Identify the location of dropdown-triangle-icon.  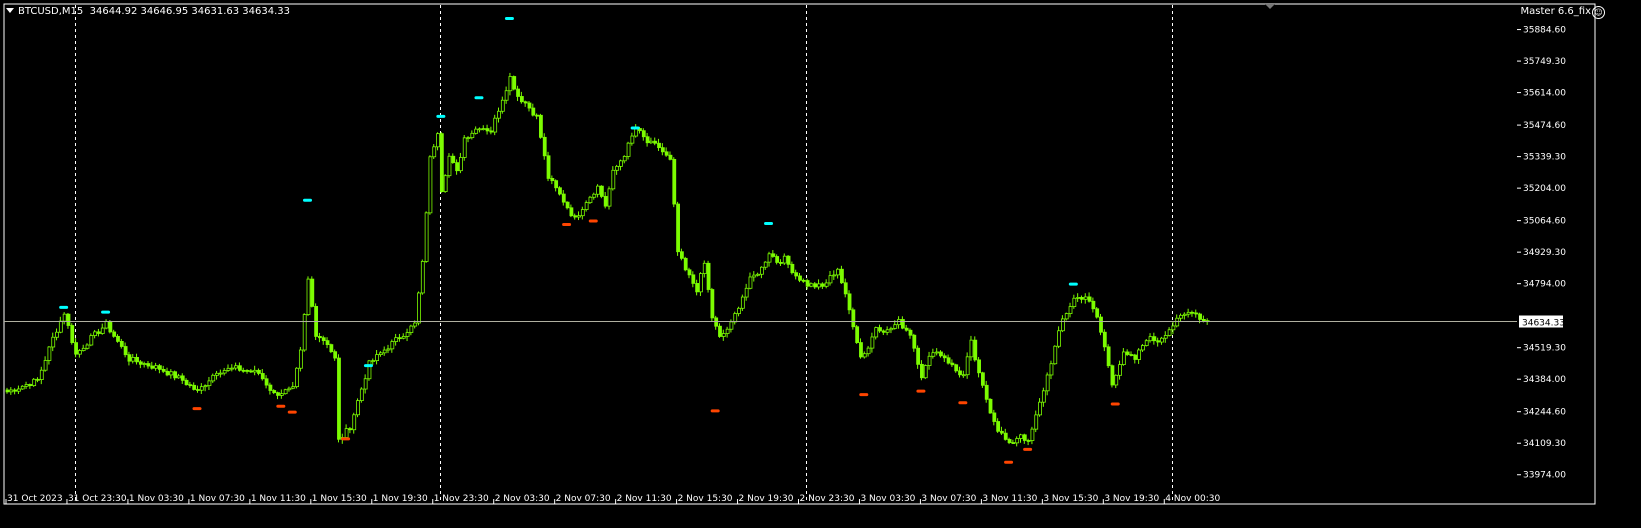
(10, 10).